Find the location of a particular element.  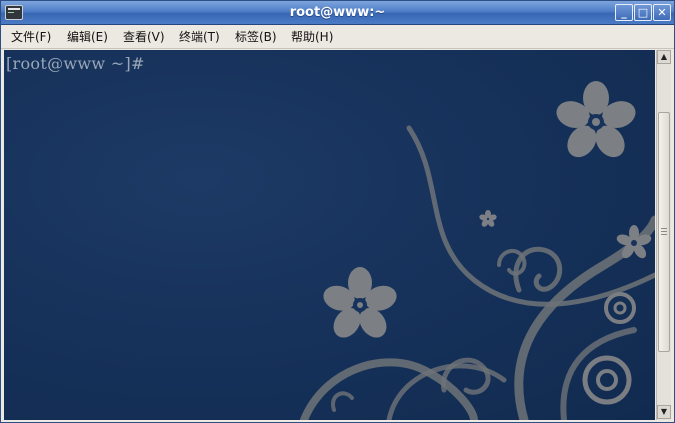

shell-prompt: [root@www ~]# is located at coordinates (75, 63).